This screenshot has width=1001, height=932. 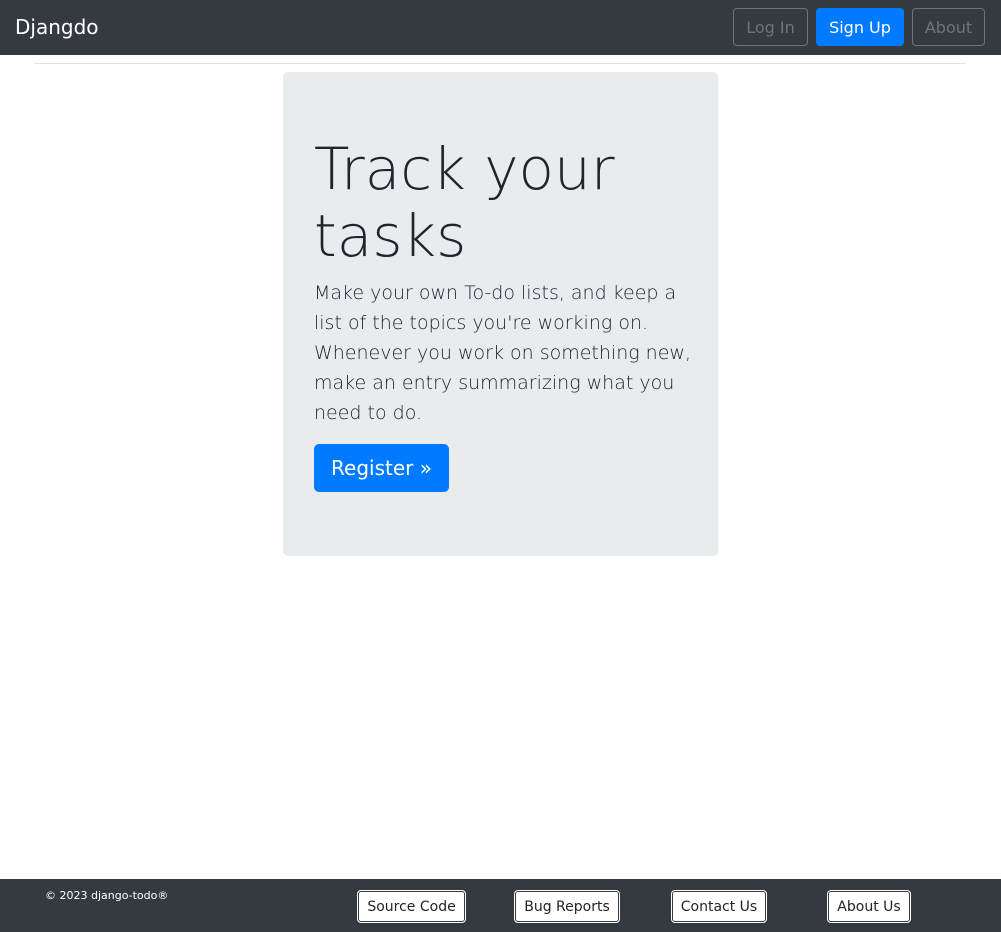 I want to click on about-button: About, so click(x=948, y=27).